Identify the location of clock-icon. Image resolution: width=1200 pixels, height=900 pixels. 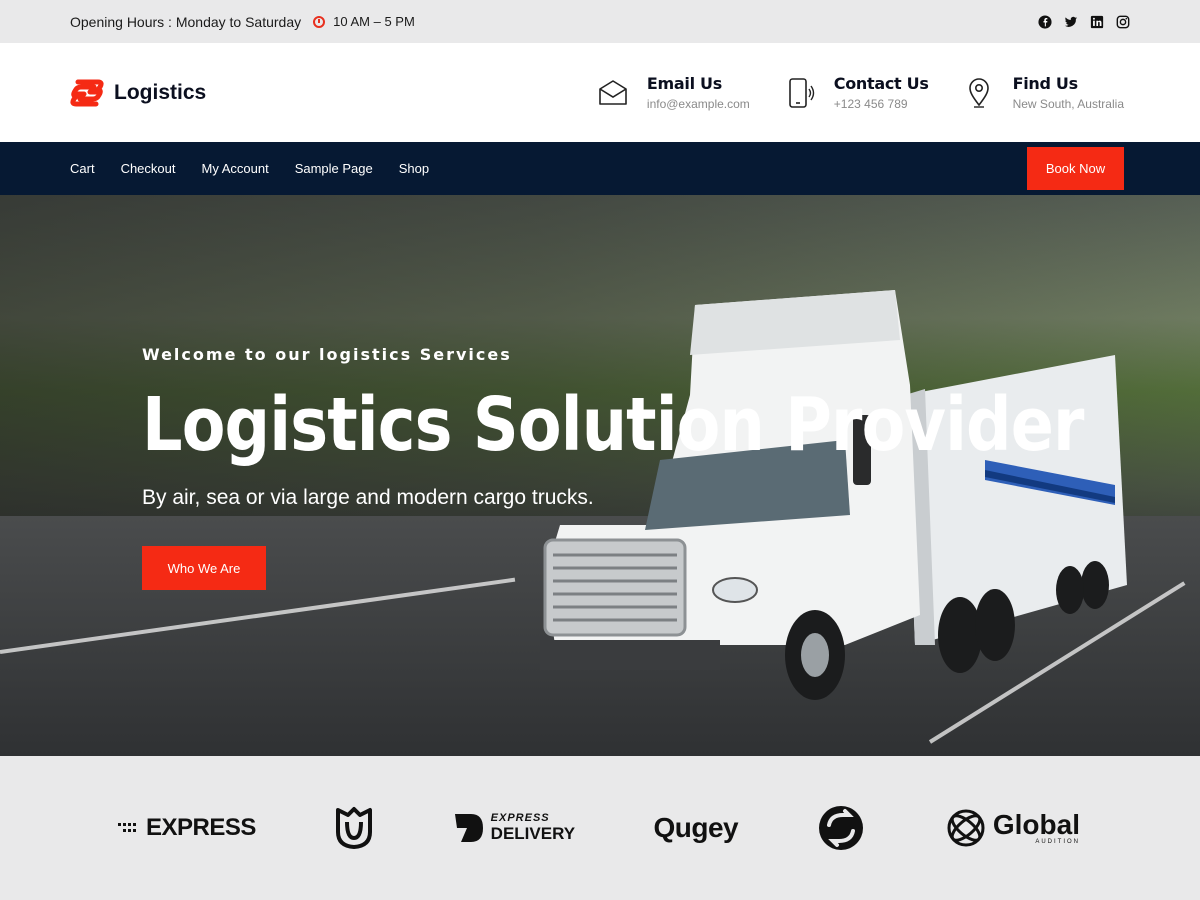
(319, 21).